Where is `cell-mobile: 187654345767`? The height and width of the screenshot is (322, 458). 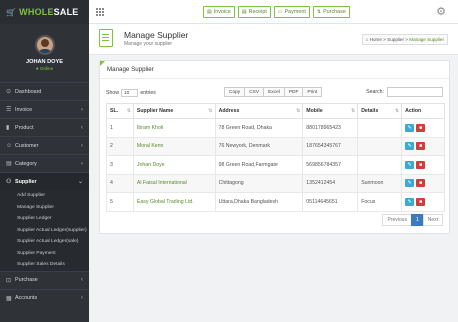 cell-mobile: 187654345767 is located at coordinates (330, 146).